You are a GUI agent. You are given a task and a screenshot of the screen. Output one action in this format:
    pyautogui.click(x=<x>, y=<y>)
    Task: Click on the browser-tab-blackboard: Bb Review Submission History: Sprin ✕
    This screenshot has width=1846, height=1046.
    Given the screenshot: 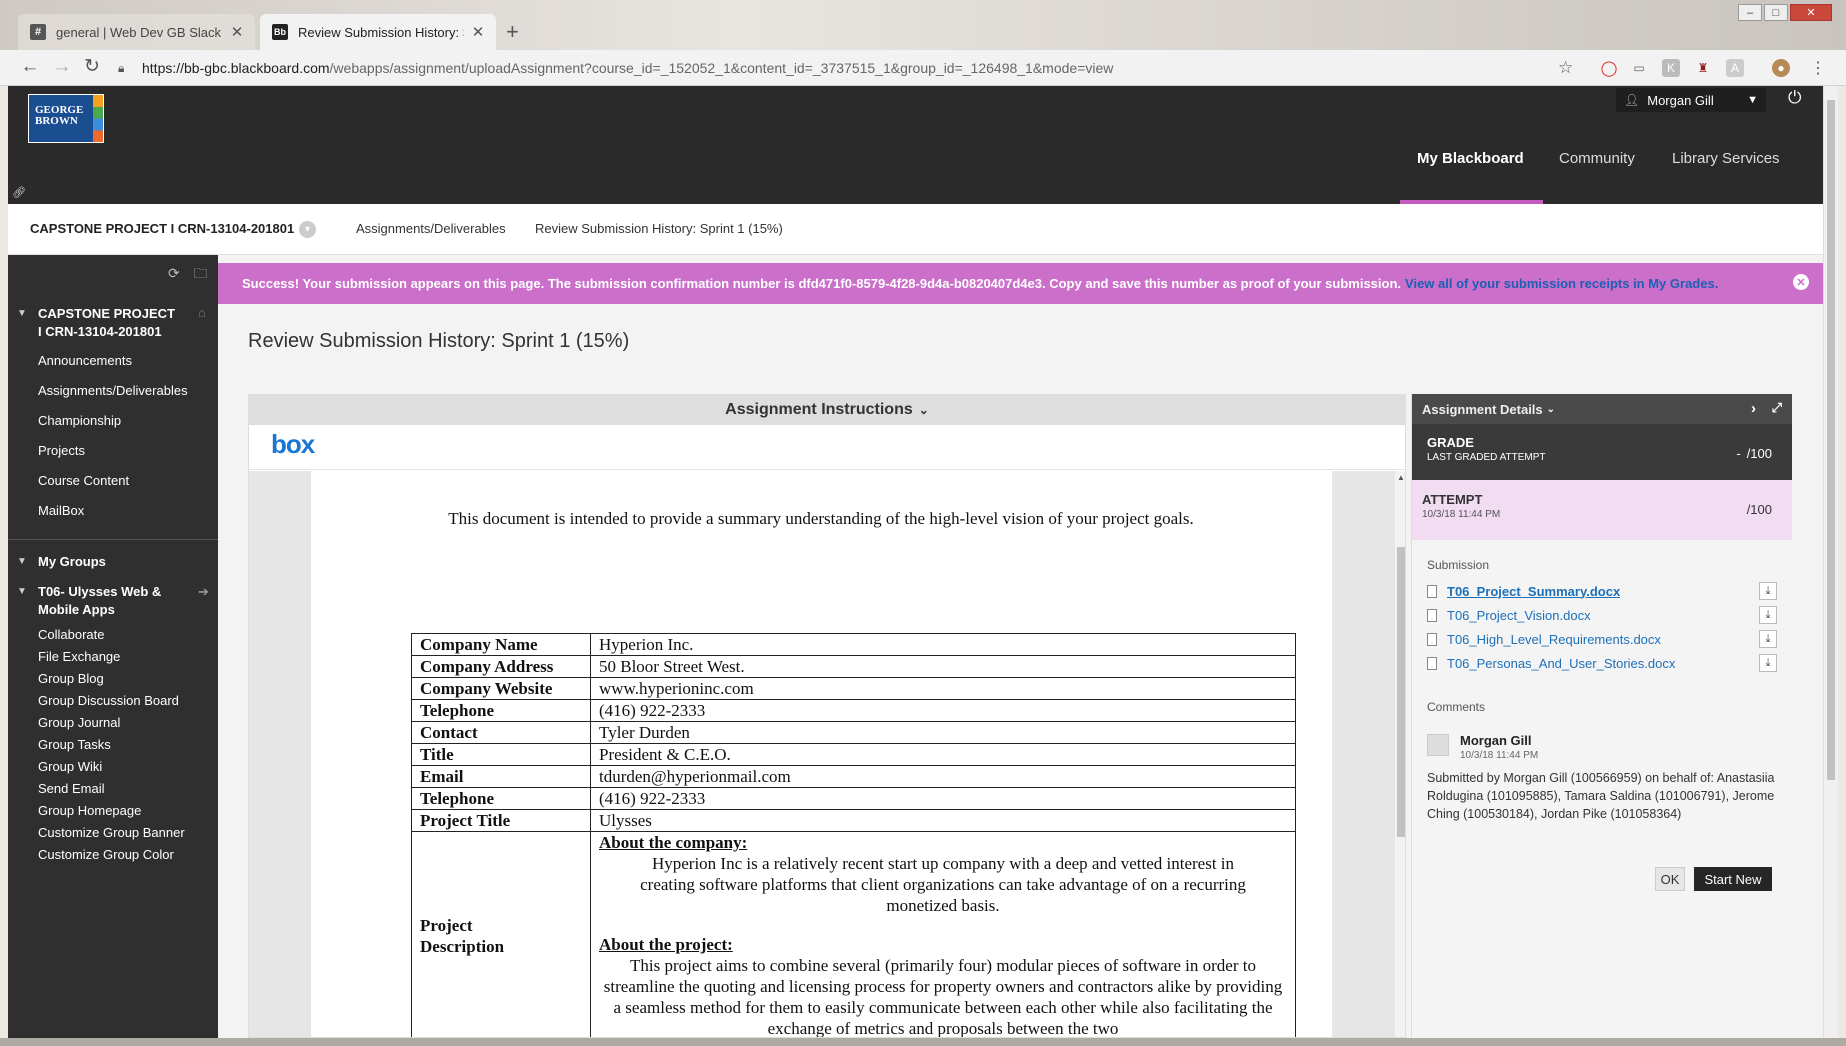 What is the action you would take?
    pyautogui.click(x=378, y=32)
    